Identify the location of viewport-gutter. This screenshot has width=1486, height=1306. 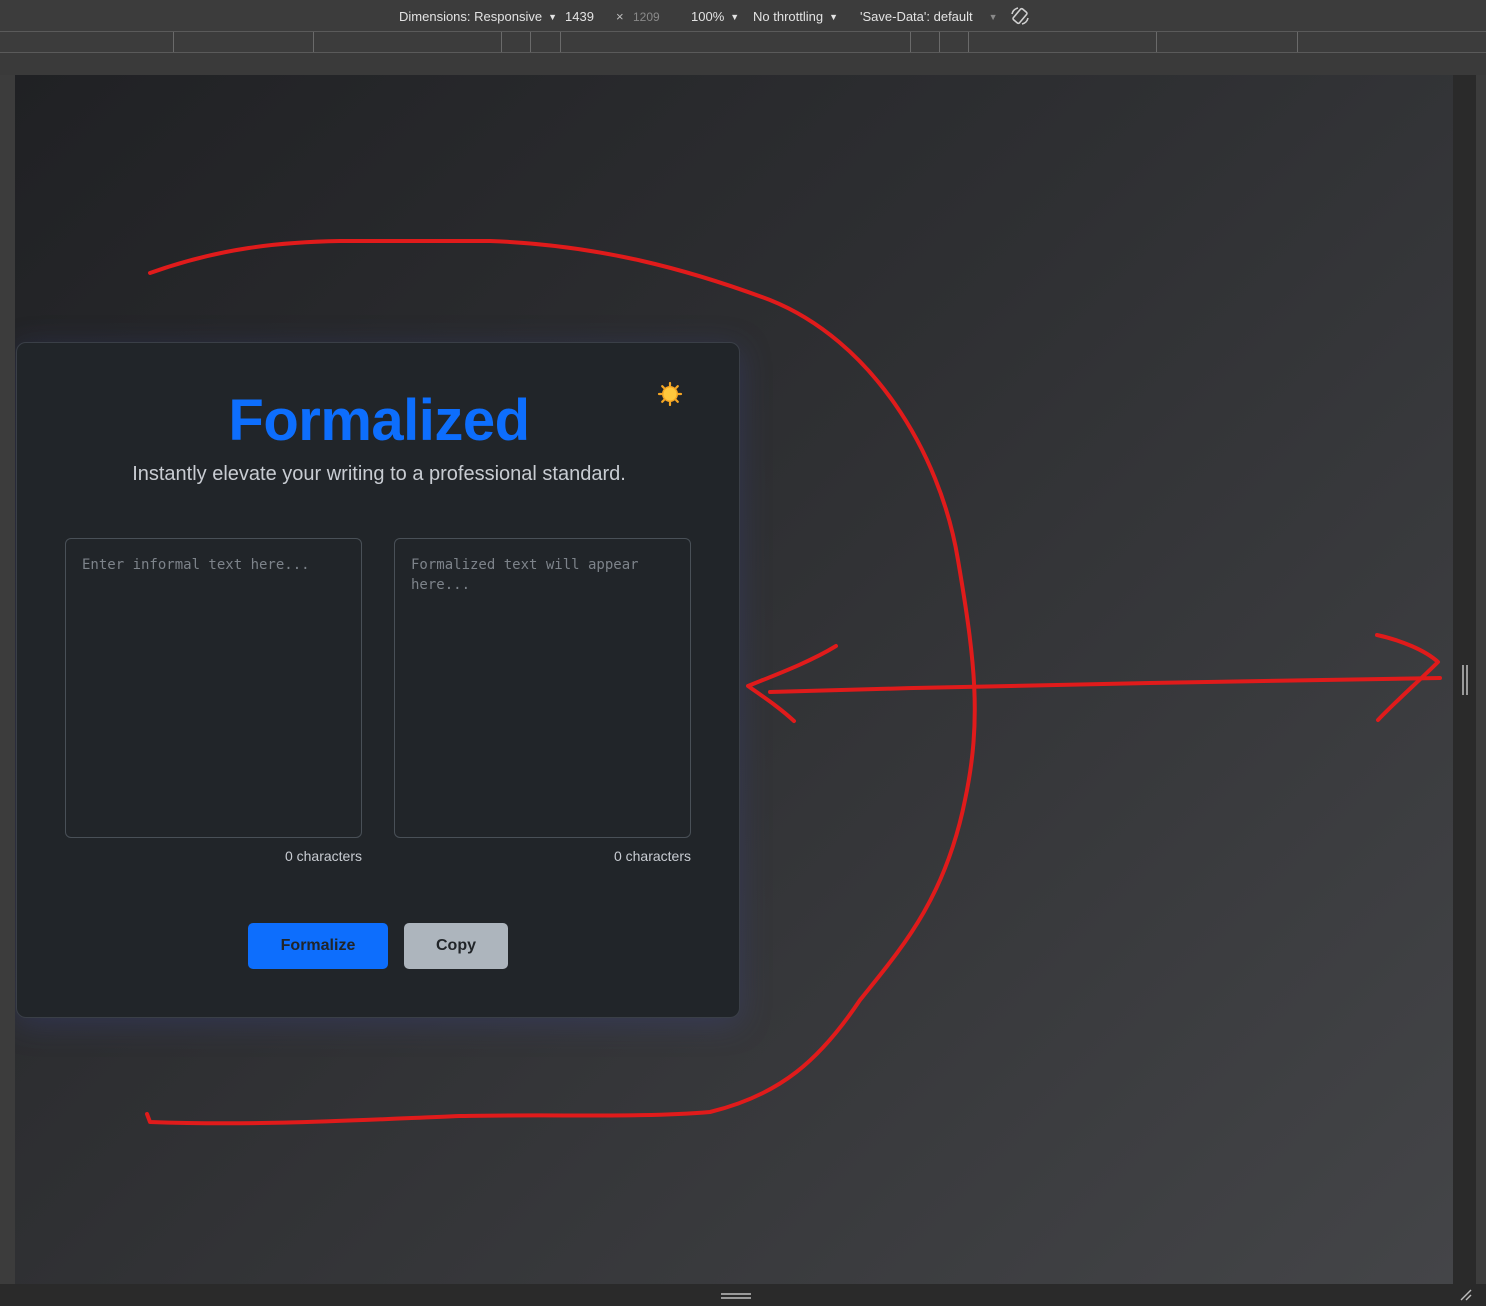
(743, 64).